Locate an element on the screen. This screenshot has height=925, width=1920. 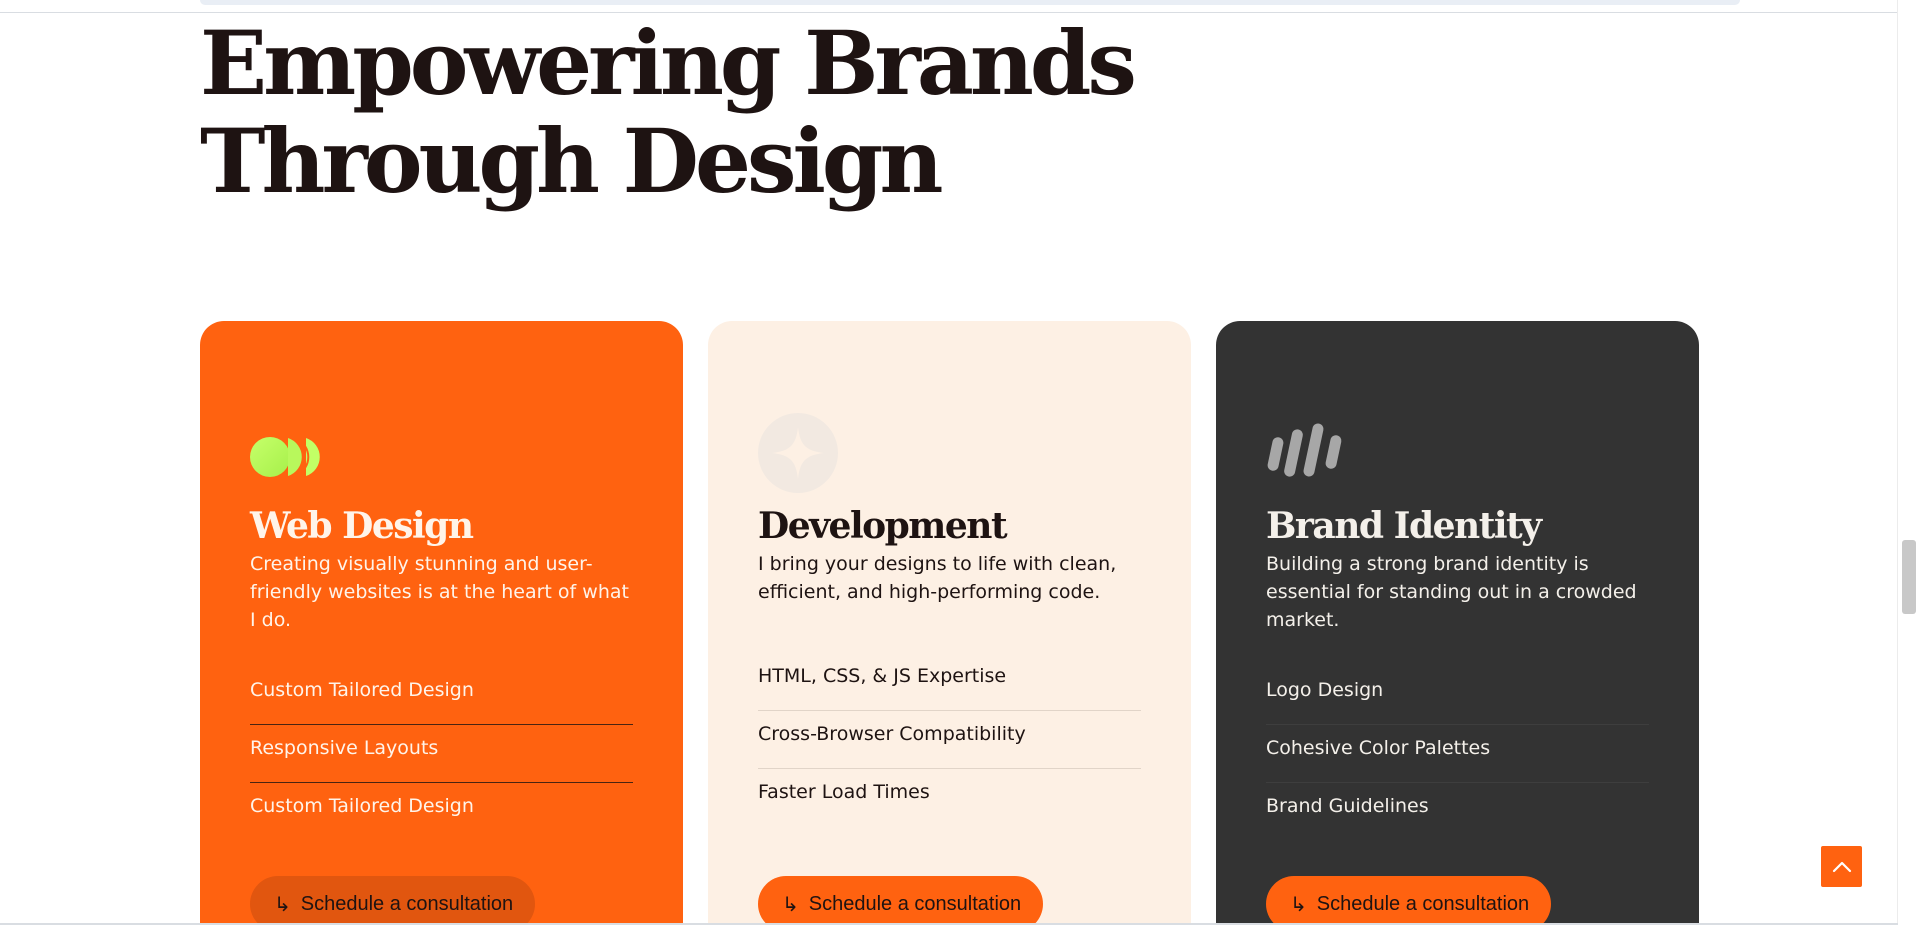
page-heading-line1: Empowering Brands is located at coordinates (668, 63).